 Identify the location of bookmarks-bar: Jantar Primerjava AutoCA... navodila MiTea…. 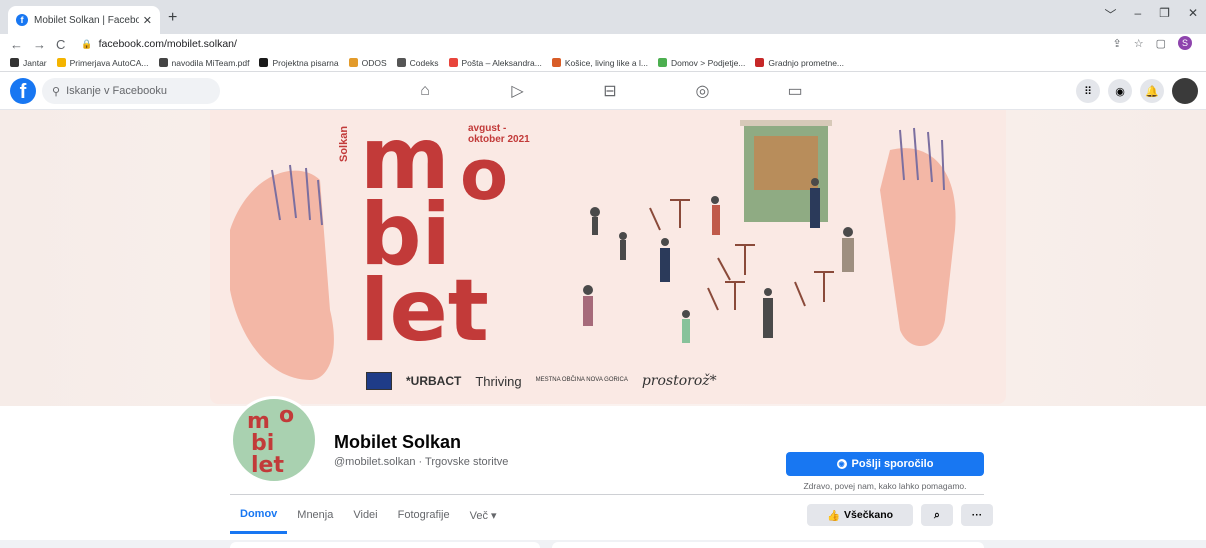
(603, 63).